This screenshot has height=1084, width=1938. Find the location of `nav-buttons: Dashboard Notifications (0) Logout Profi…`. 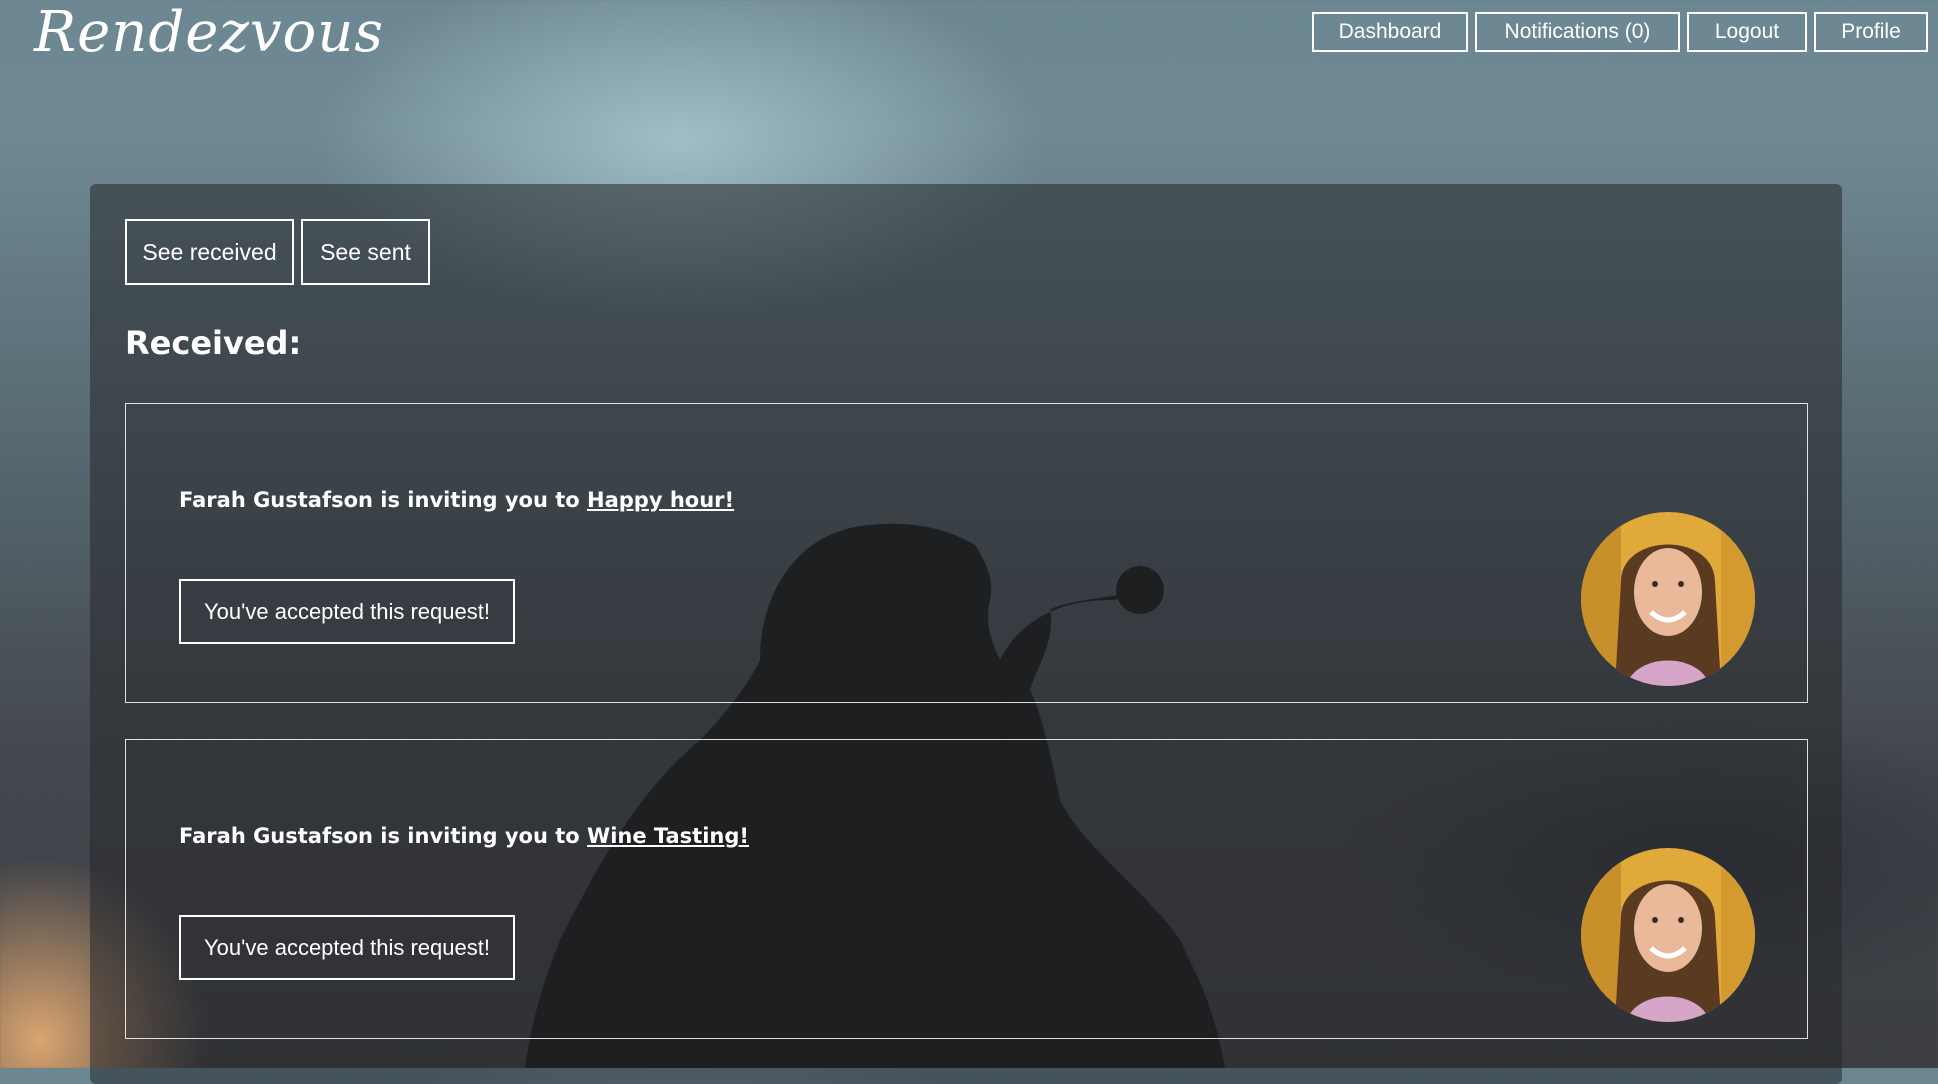

nav-buttons: Dashboard Notifications (0) Logout Profi… is located at coordinates (1620, 32).